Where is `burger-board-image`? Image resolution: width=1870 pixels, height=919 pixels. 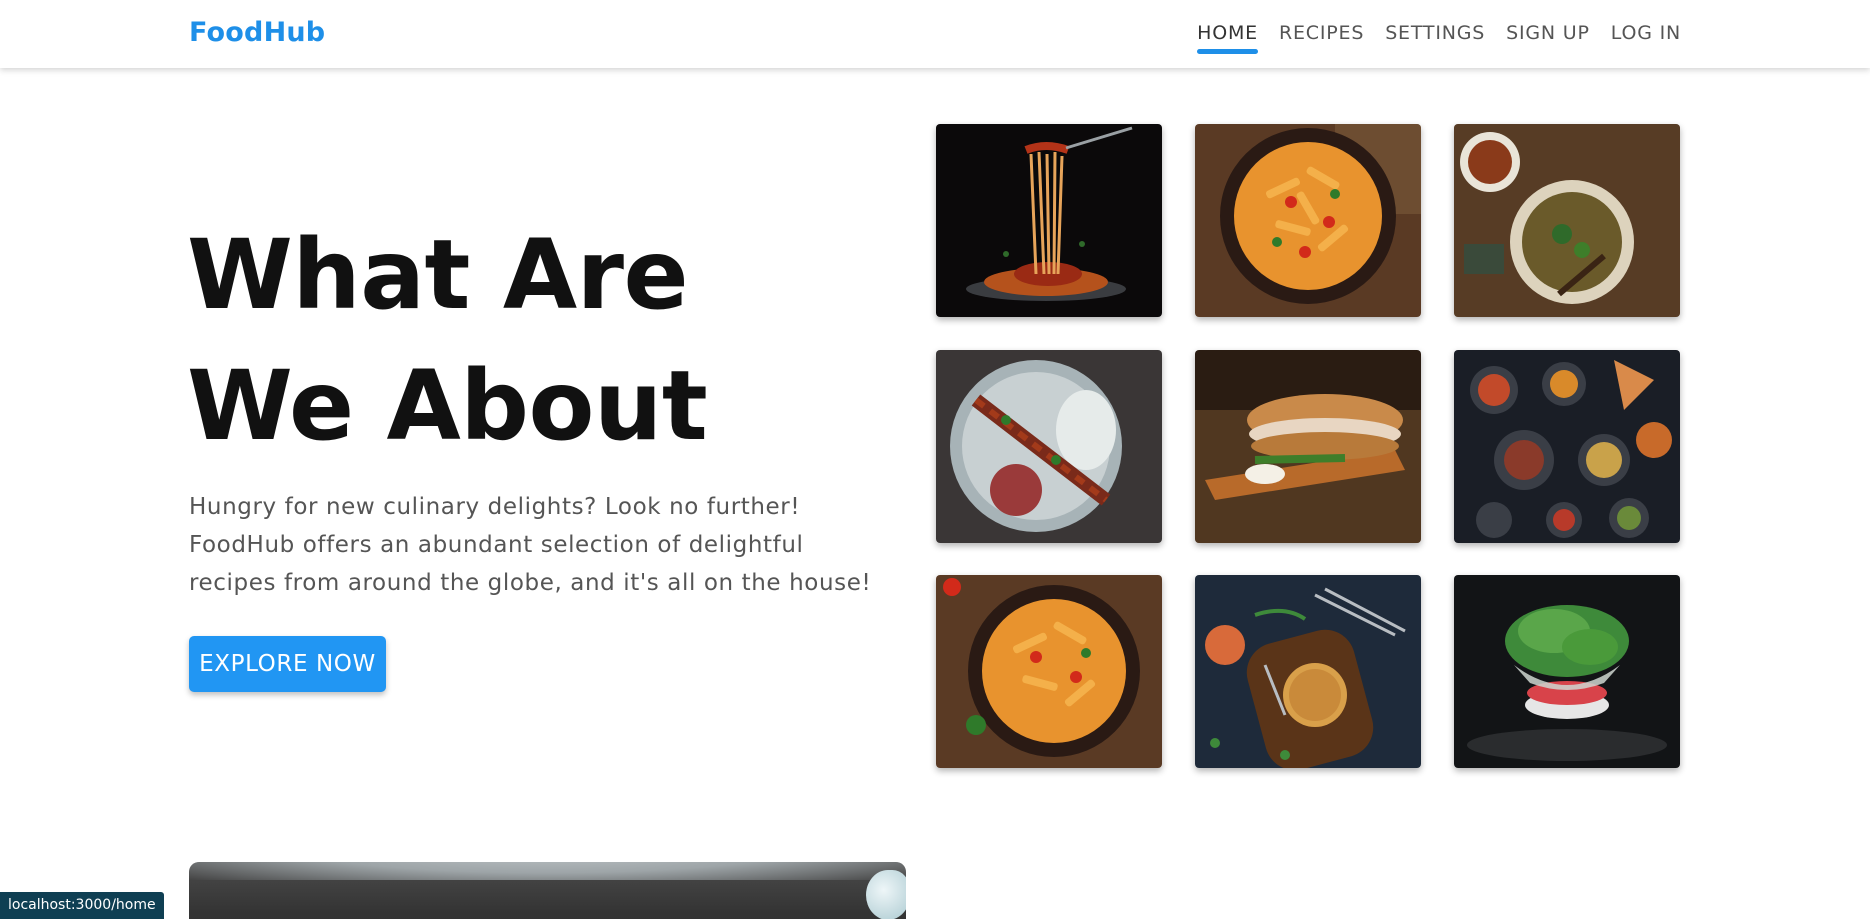
burger-board-image is located at coordinates (1308, 671).